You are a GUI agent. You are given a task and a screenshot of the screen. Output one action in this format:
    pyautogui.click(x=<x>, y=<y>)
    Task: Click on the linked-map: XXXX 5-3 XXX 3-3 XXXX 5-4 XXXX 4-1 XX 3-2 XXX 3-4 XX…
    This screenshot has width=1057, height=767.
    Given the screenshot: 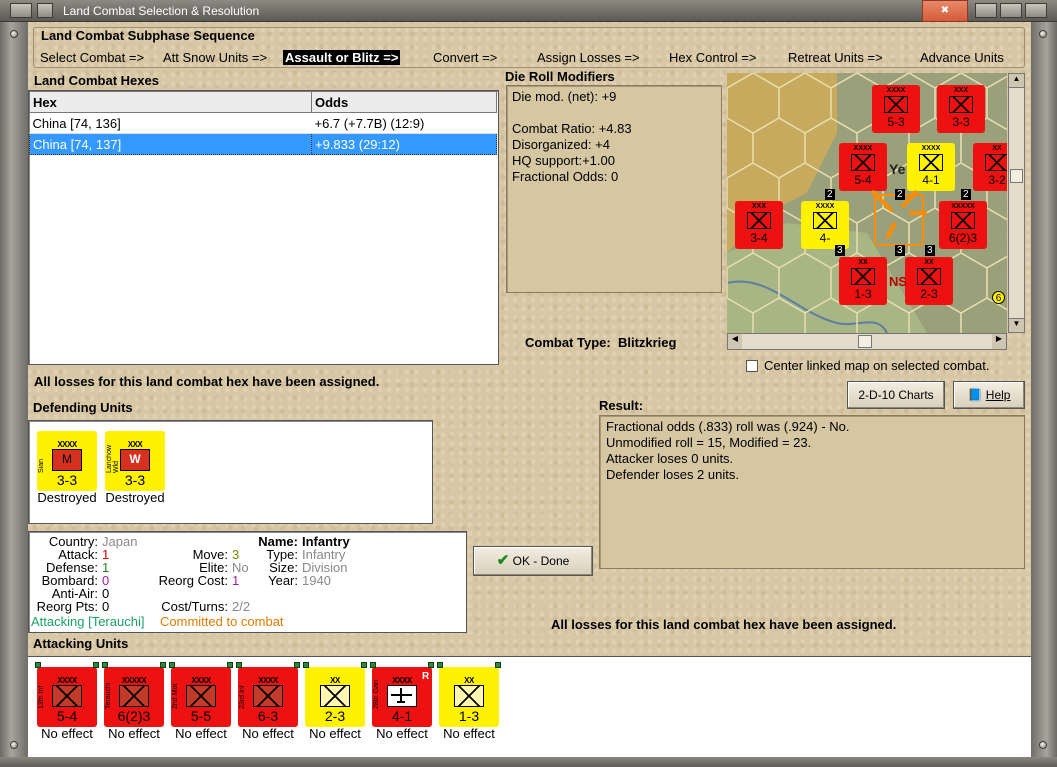 What is the action you would take?
    pyautogui.click(x=867, y=203)
    